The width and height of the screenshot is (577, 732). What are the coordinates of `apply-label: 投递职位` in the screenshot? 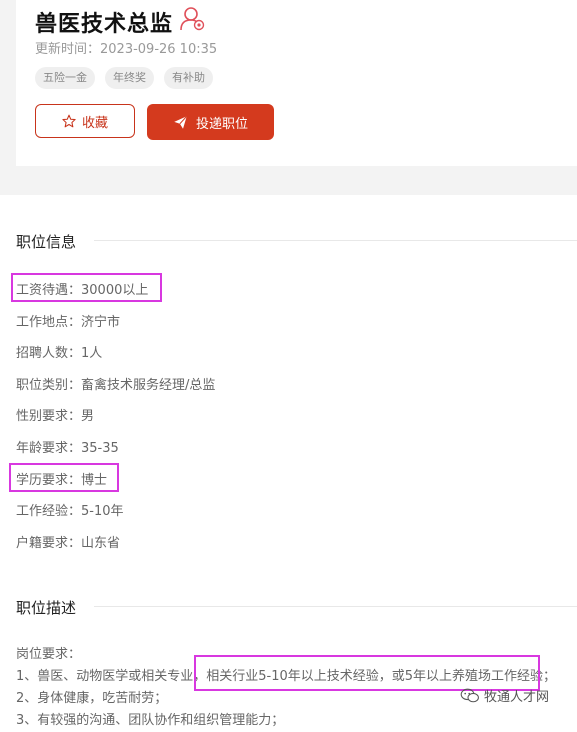 It's located at (221, 124).